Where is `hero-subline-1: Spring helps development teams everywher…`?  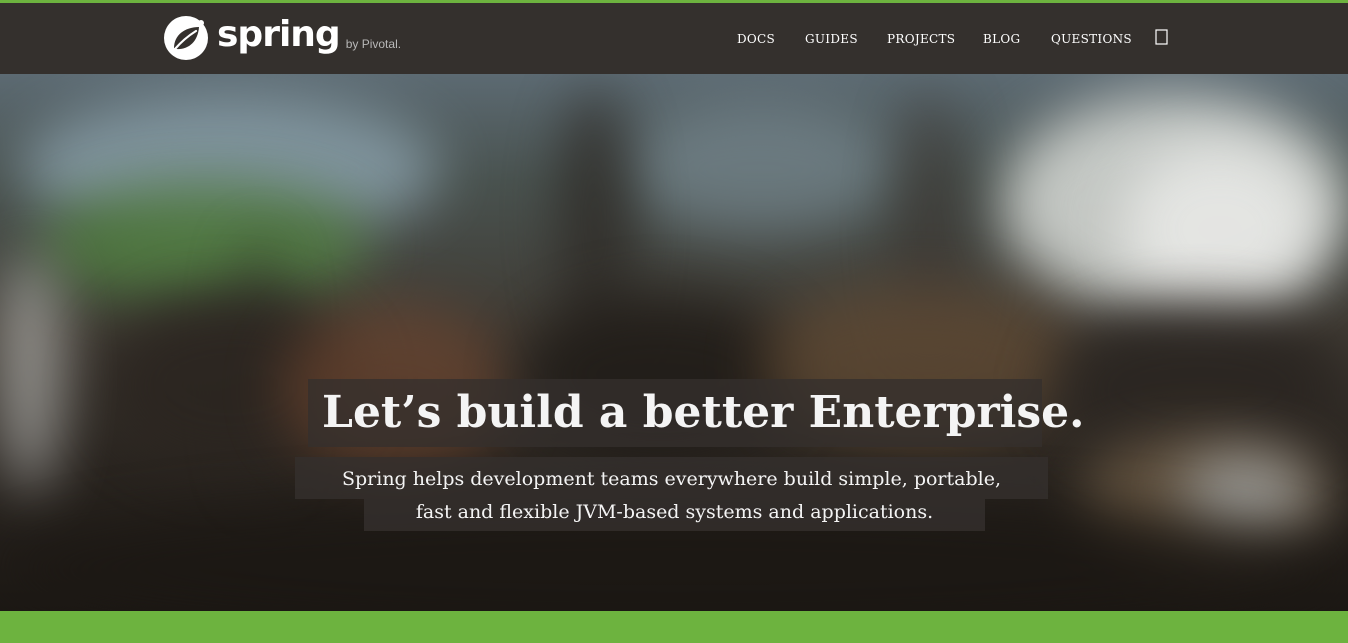 hero-subline-1: Spring helps development teams everywher… is located at coordinates (671, 479).